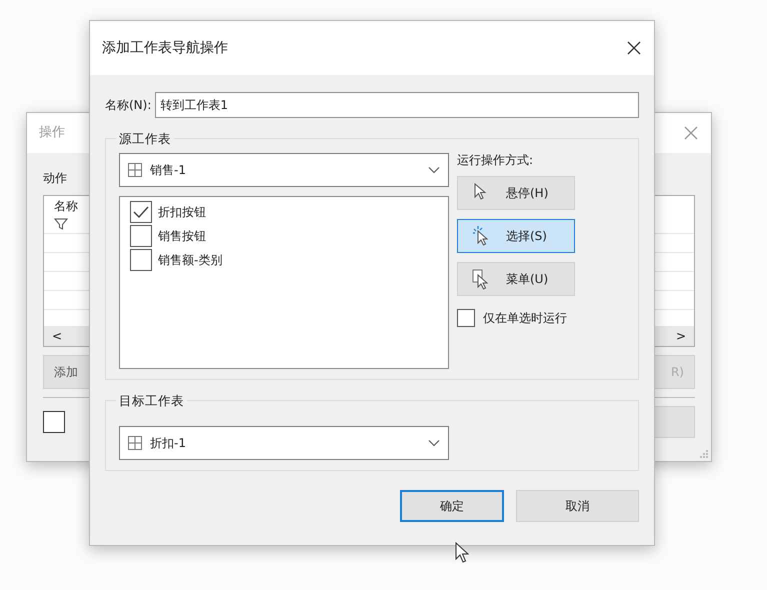 The image size is (767, 590). I want to click on cancel-button: 取消, so click(577, 506).